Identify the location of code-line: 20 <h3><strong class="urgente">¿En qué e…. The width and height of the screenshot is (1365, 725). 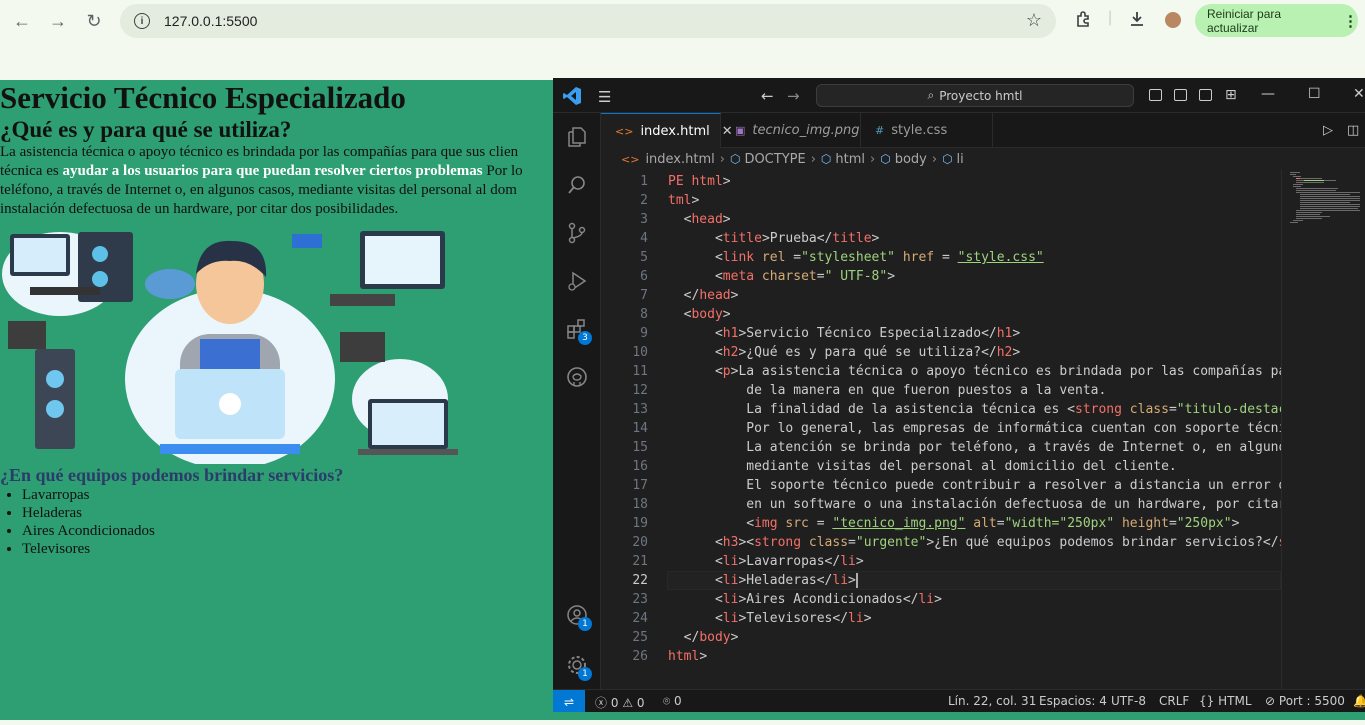
(941, 542).